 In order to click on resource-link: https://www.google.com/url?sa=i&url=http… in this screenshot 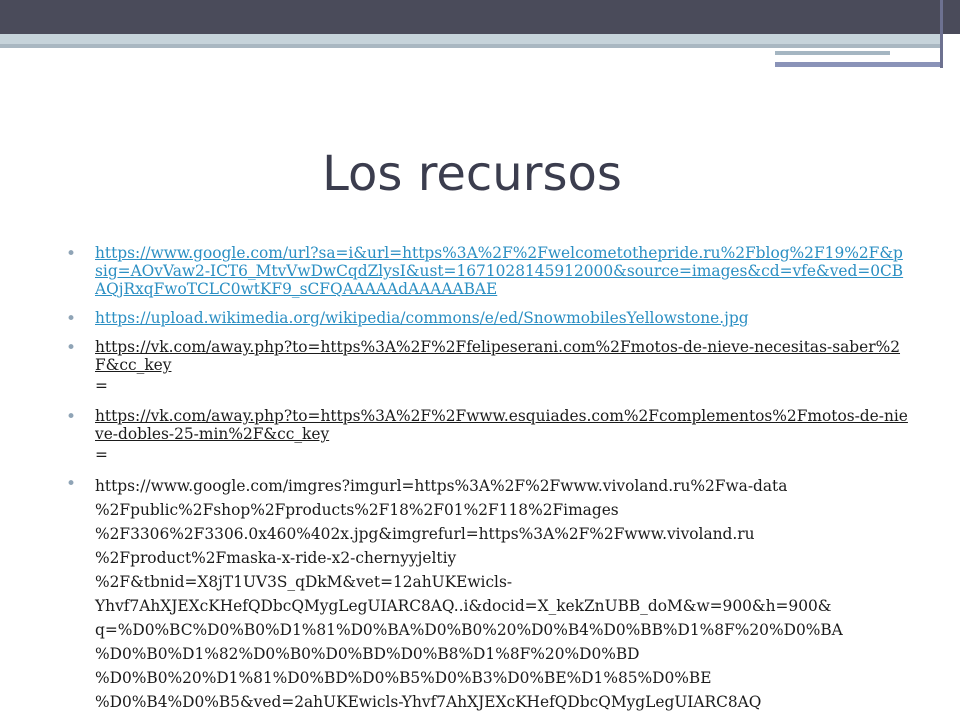, I will do `click(502, 271)`.